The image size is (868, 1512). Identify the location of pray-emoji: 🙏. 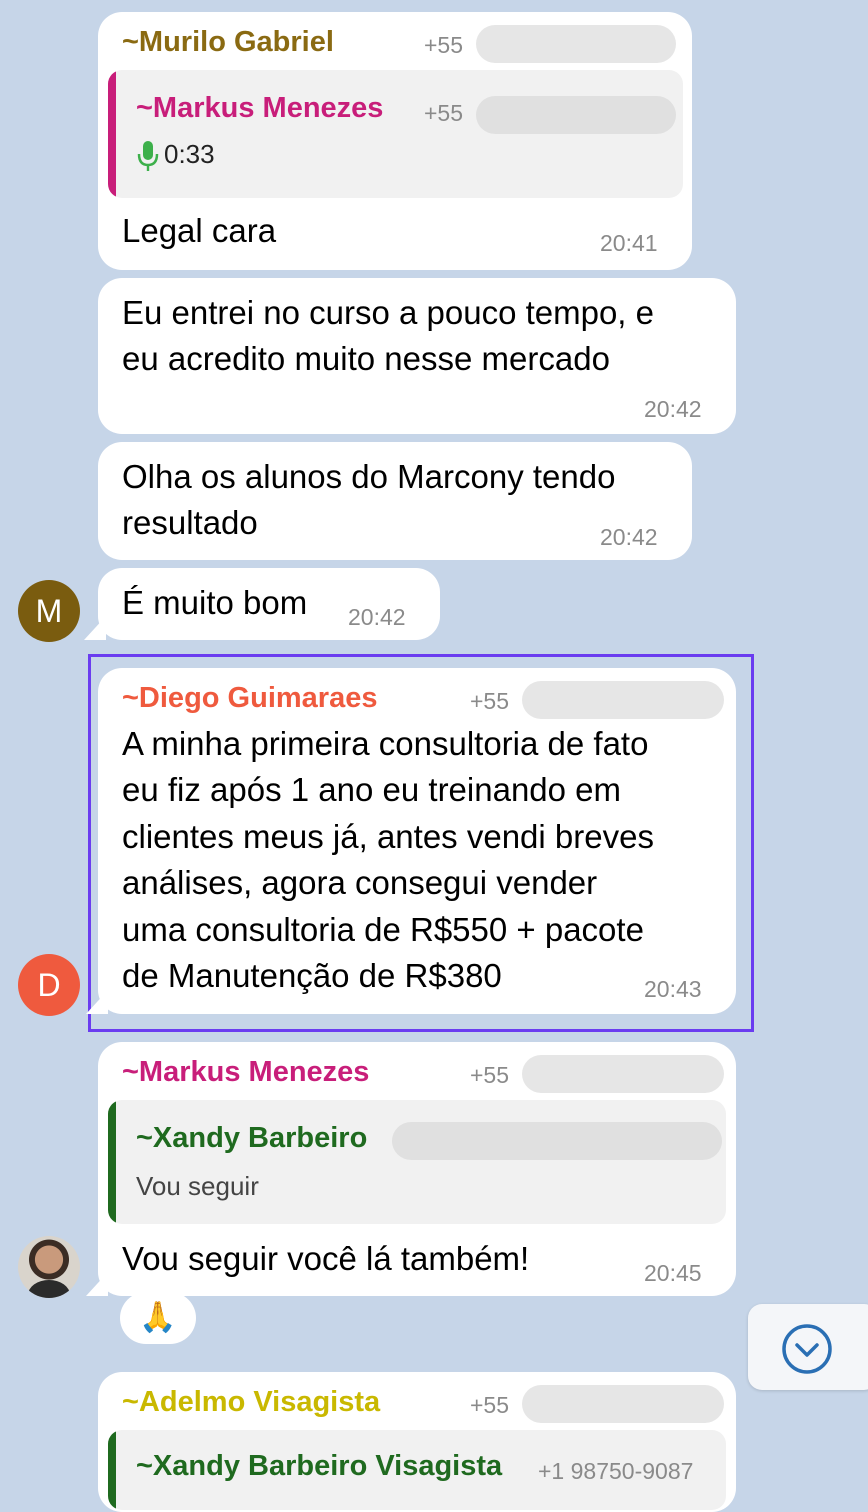
(158, 1317).